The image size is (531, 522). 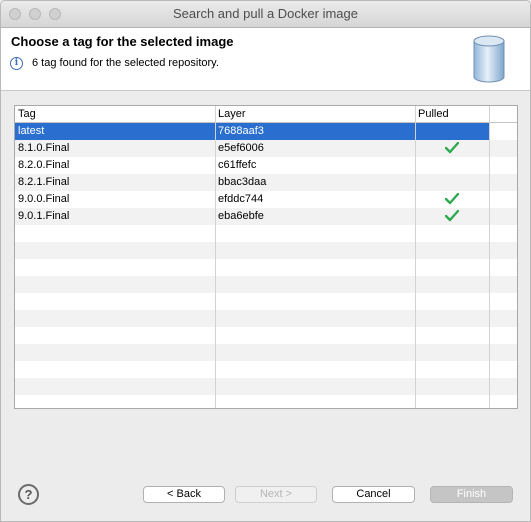 I want to click on table-row: latest 7688aaf3, so click(x=266, y=131).